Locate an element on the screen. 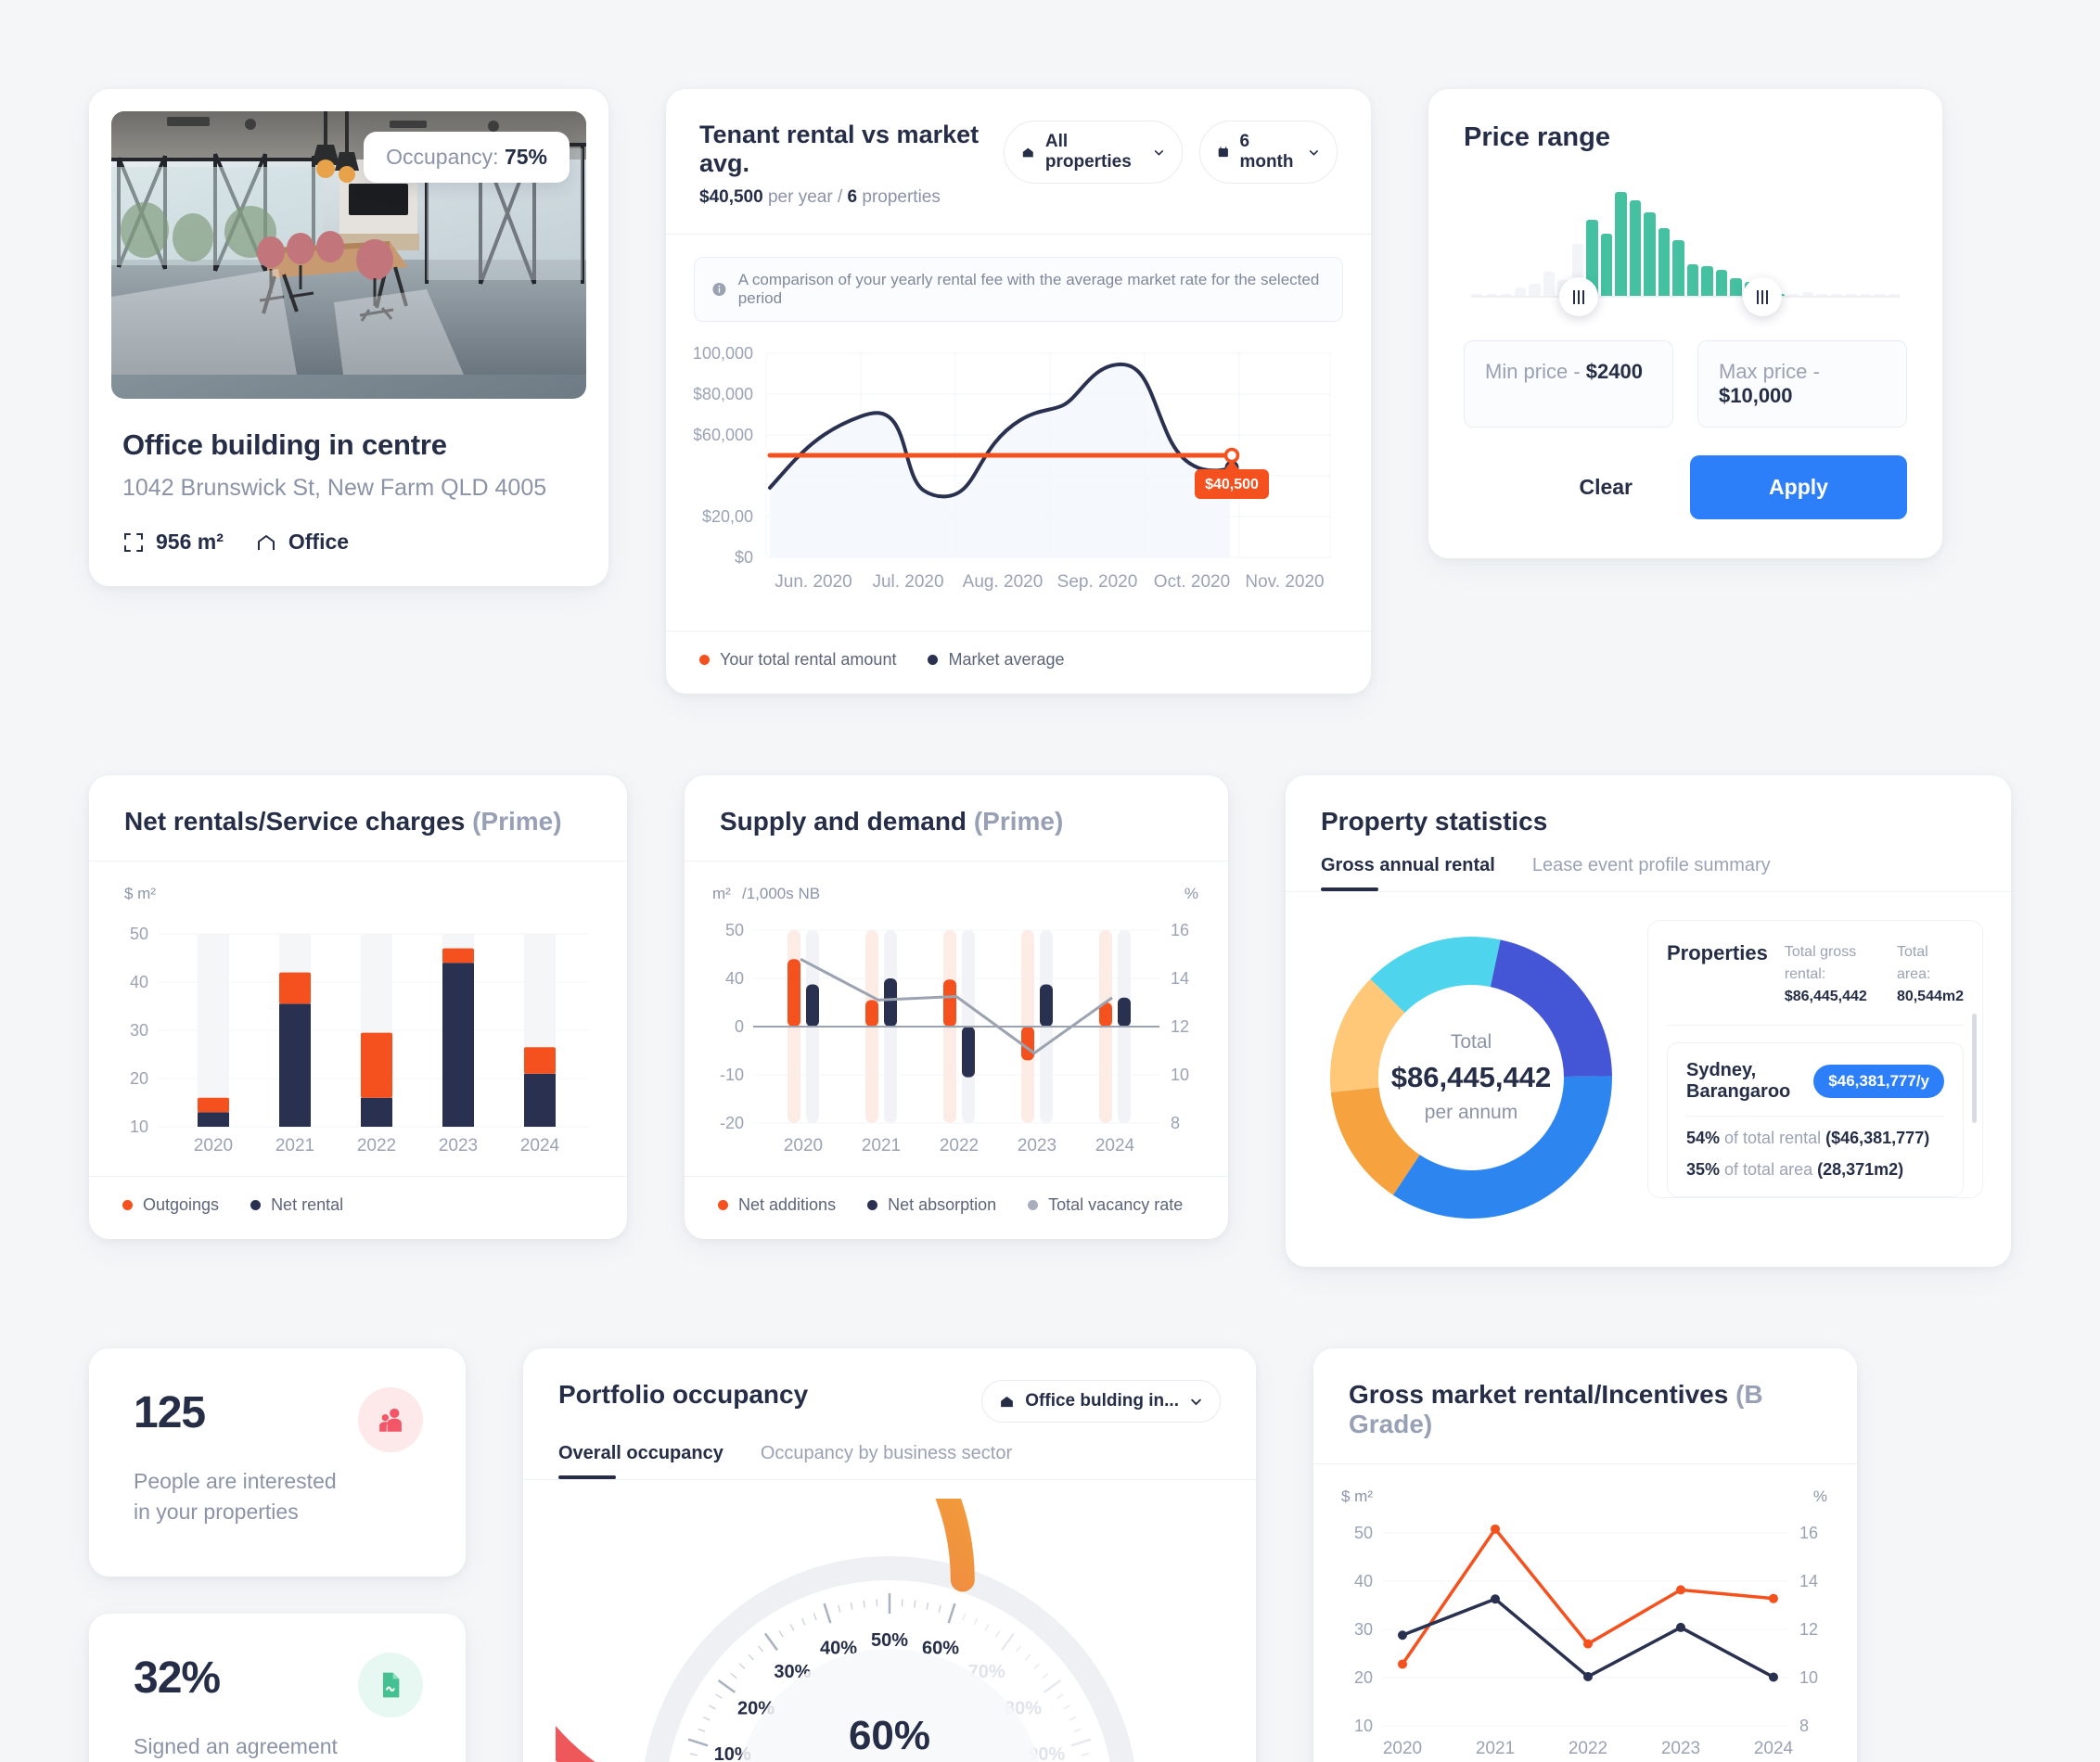  tab-lease-event-profile-summary: Lease event profile summary is located at coordinates (1651, 873).